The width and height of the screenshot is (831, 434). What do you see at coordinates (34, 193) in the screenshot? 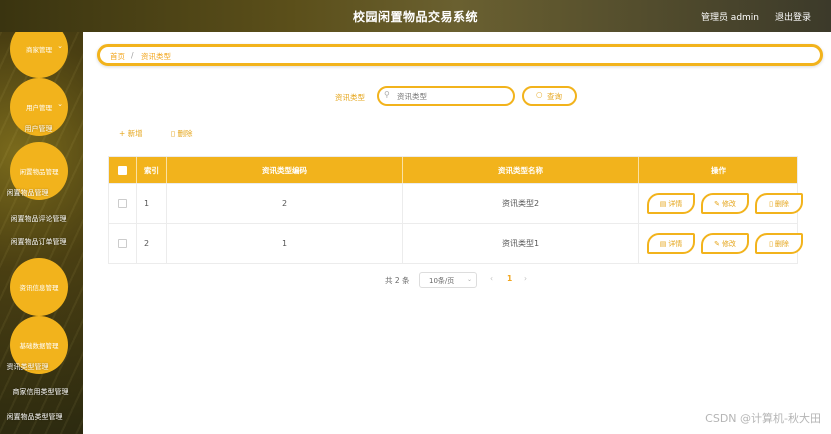
I see `sidebar-item-idle-items: 闲置物品管理` at bounding box center [34, 193].